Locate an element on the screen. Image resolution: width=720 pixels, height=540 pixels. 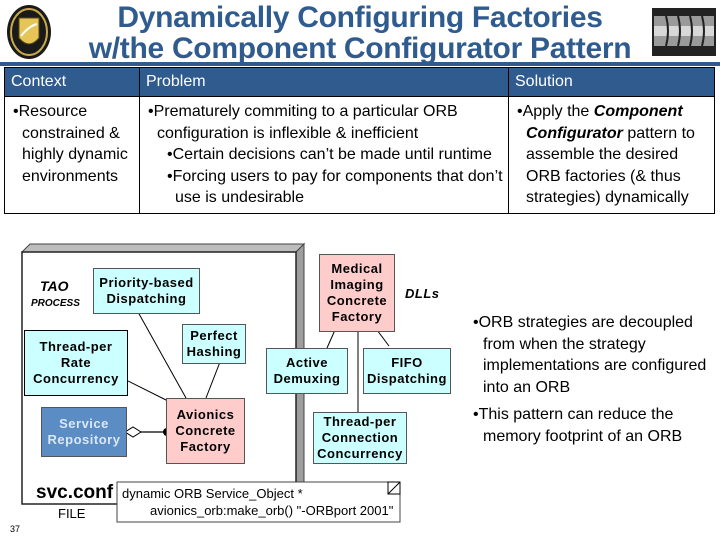
fifo-dispatching-box: FIFO Dispatching is located at coordinates (407, 371).